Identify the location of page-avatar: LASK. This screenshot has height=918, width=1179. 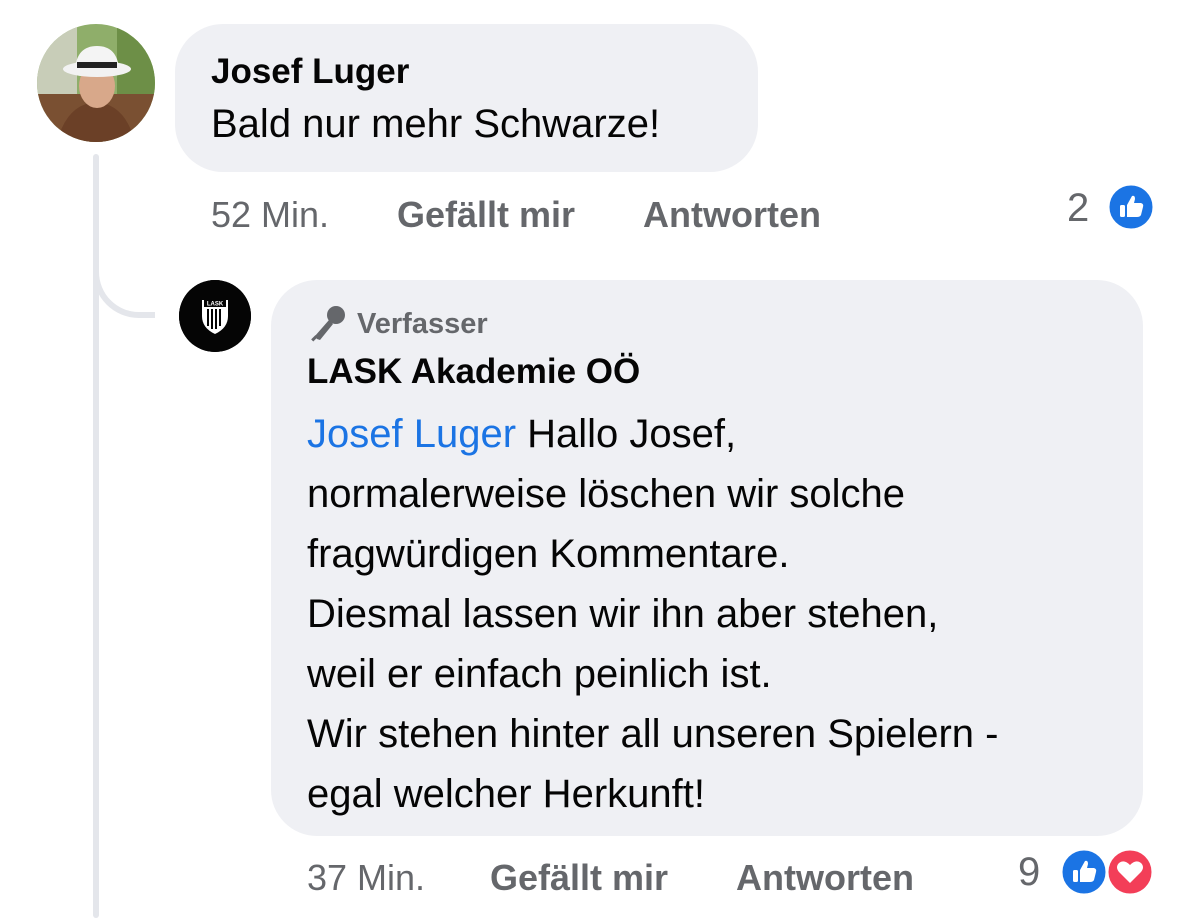
(215, 316).